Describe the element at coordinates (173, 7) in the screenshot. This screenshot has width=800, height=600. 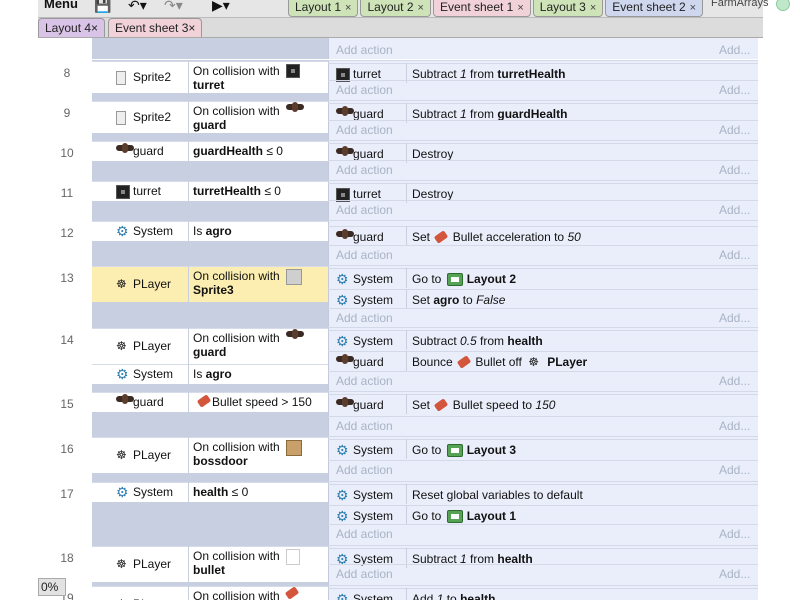
I see `redo-icon: ↷▾` at that location.